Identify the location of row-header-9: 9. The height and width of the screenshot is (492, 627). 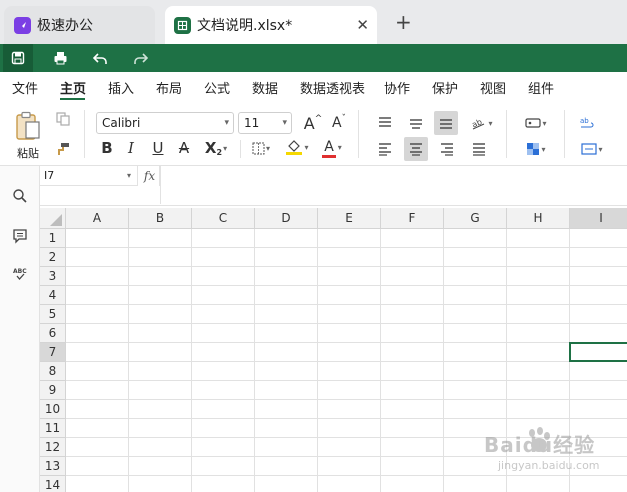
(53, 390).